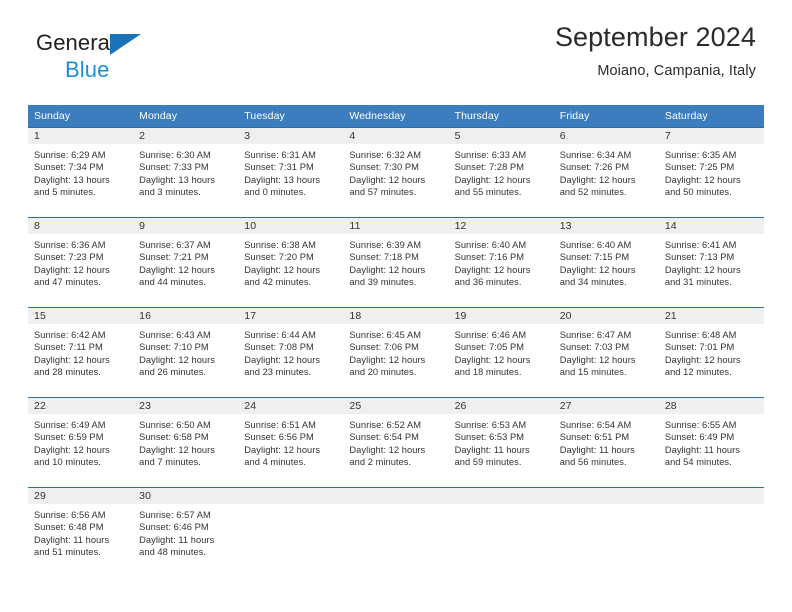 The image size is (792, 612). Describe the element at coordinates (501, 116) in the screenshot. I see `column-header-thursday: Thursday` at that location.